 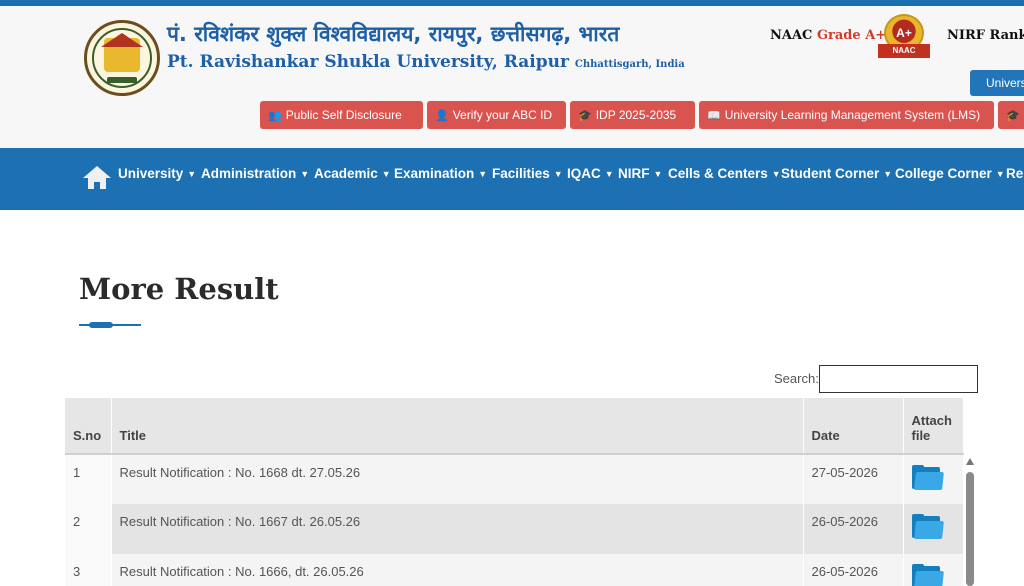 What do you see at coordinates (830, 173) in the screenshot?
I see `nav-label: Student Corner` at bounding box center [830, 173].